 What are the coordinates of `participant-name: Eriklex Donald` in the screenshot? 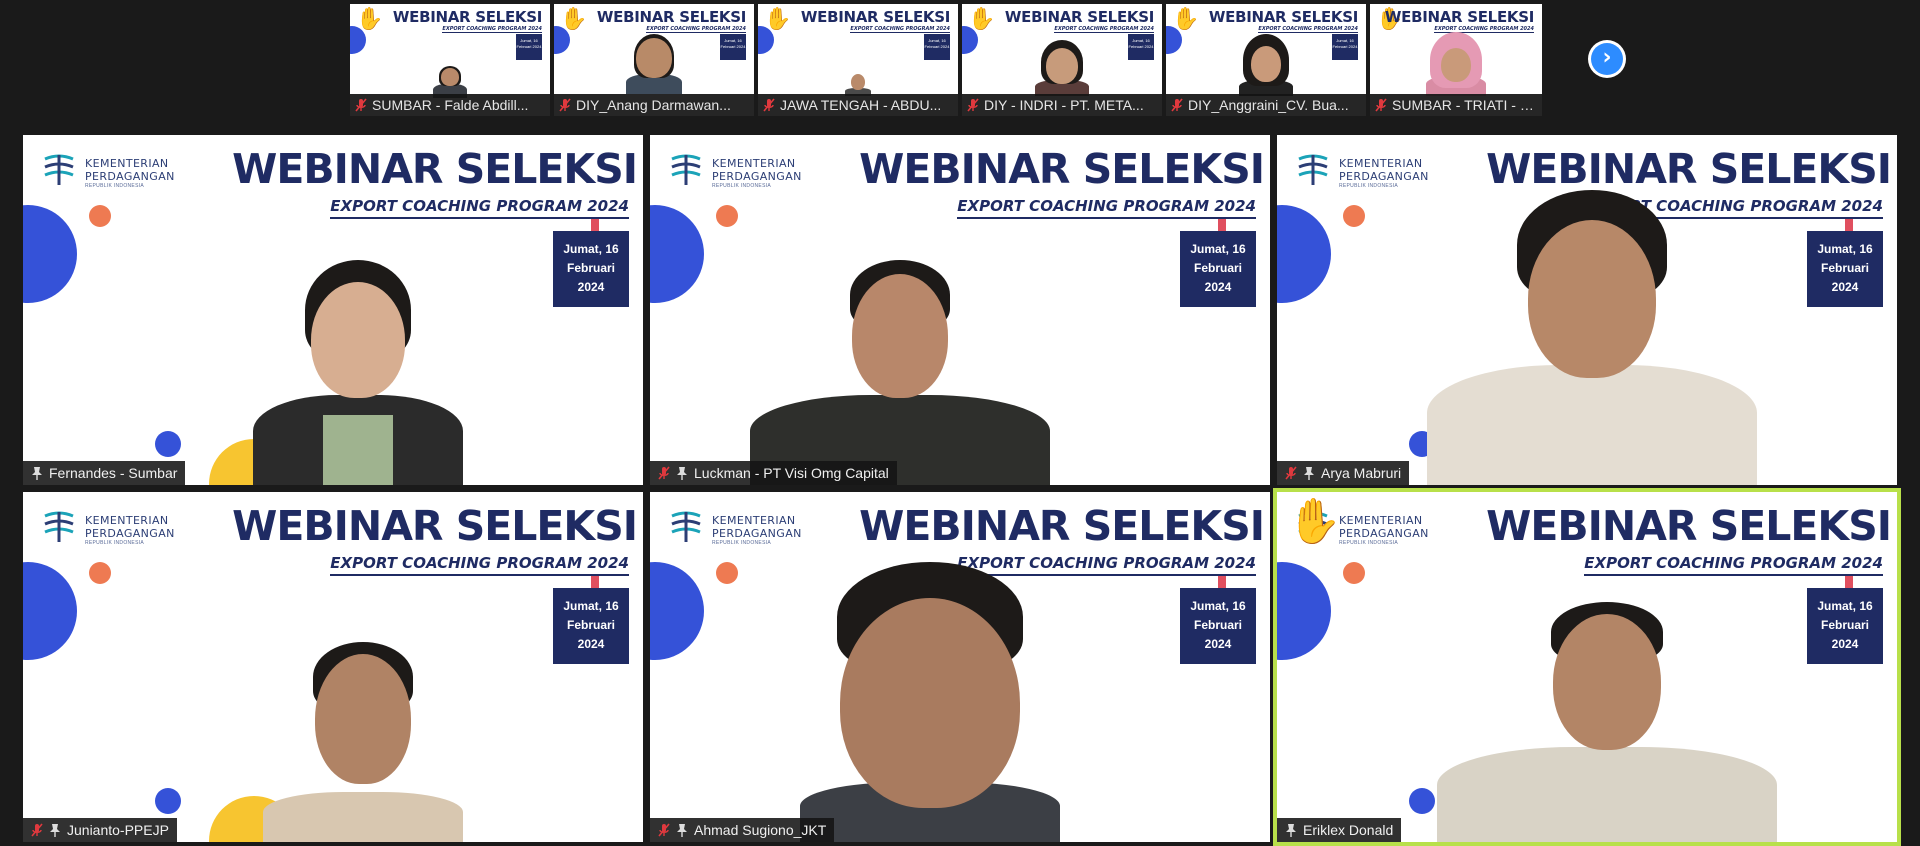 It's located at (1348, 830).